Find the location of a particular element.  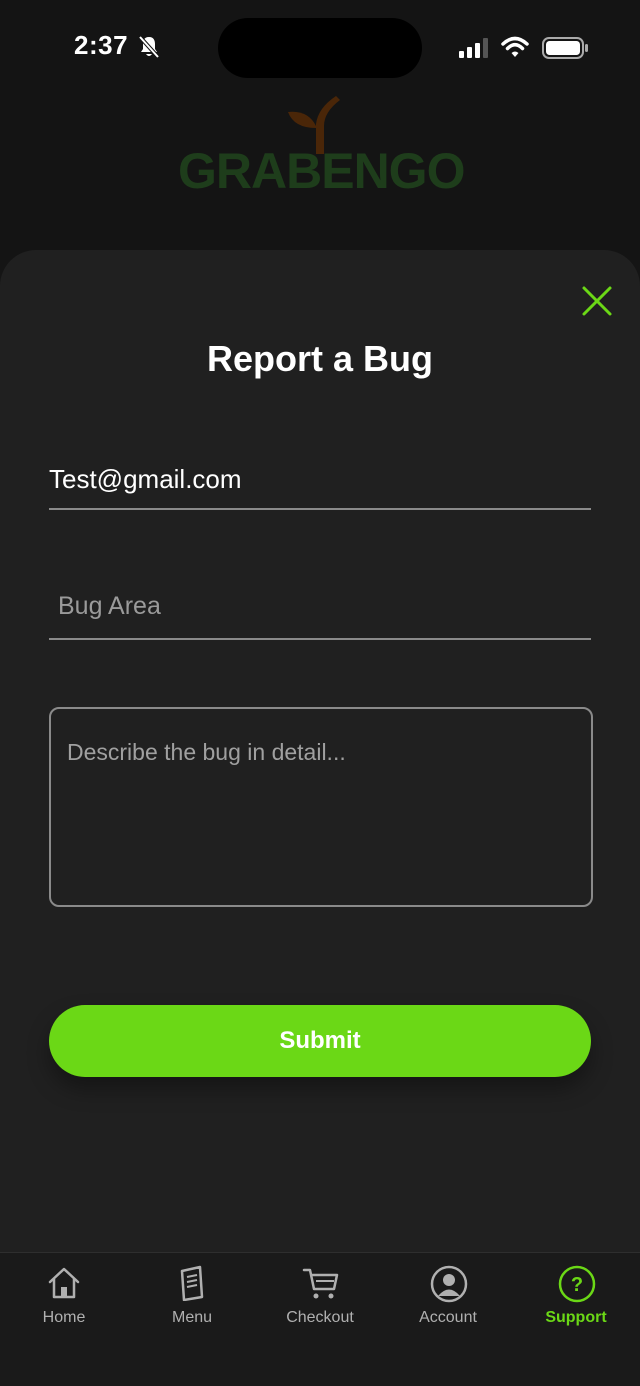

tab-label: Support is located at coordinates (576, 1317).